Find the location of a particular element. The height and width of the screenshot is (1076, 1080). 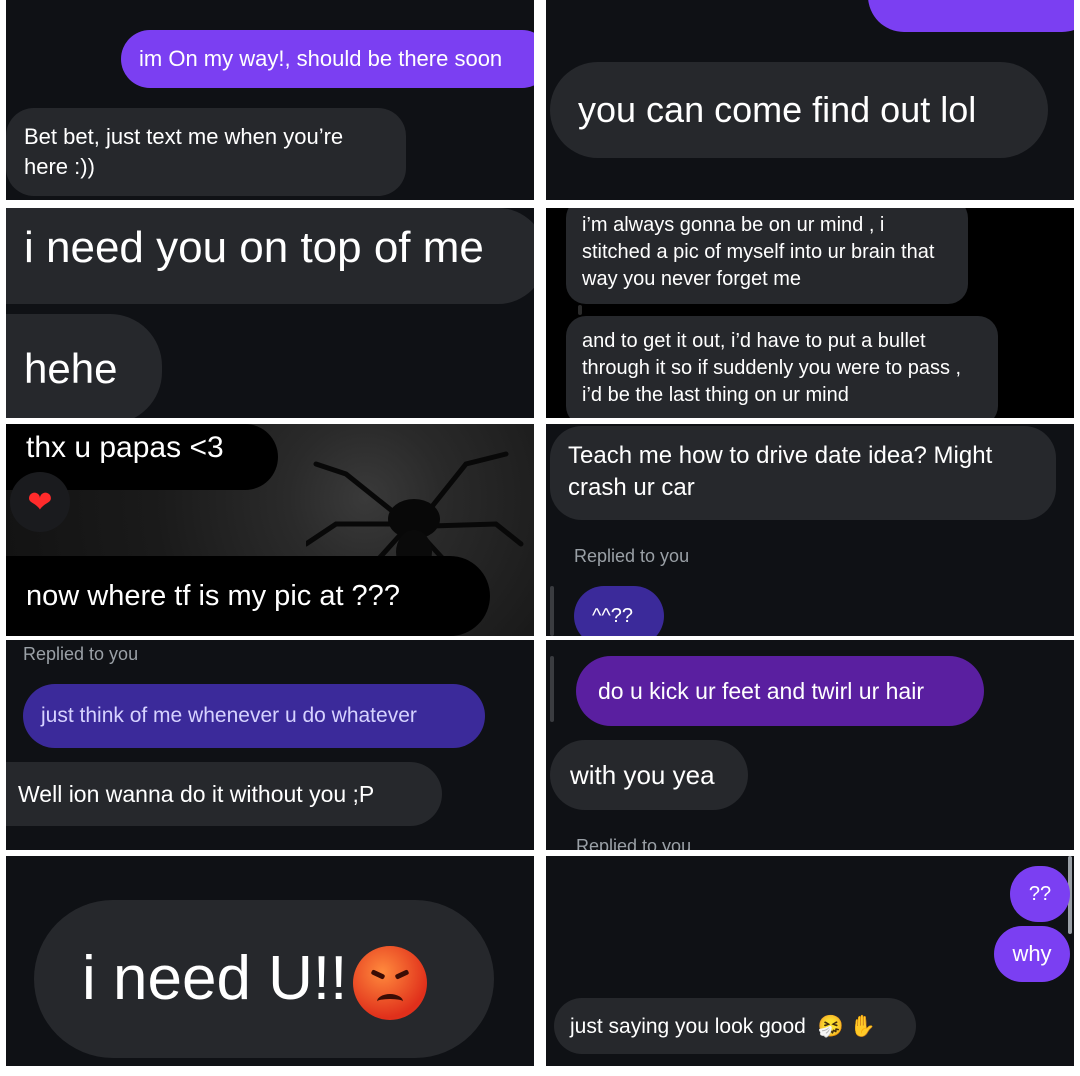

received-message: with you yea is located at coordinates (649, 775).